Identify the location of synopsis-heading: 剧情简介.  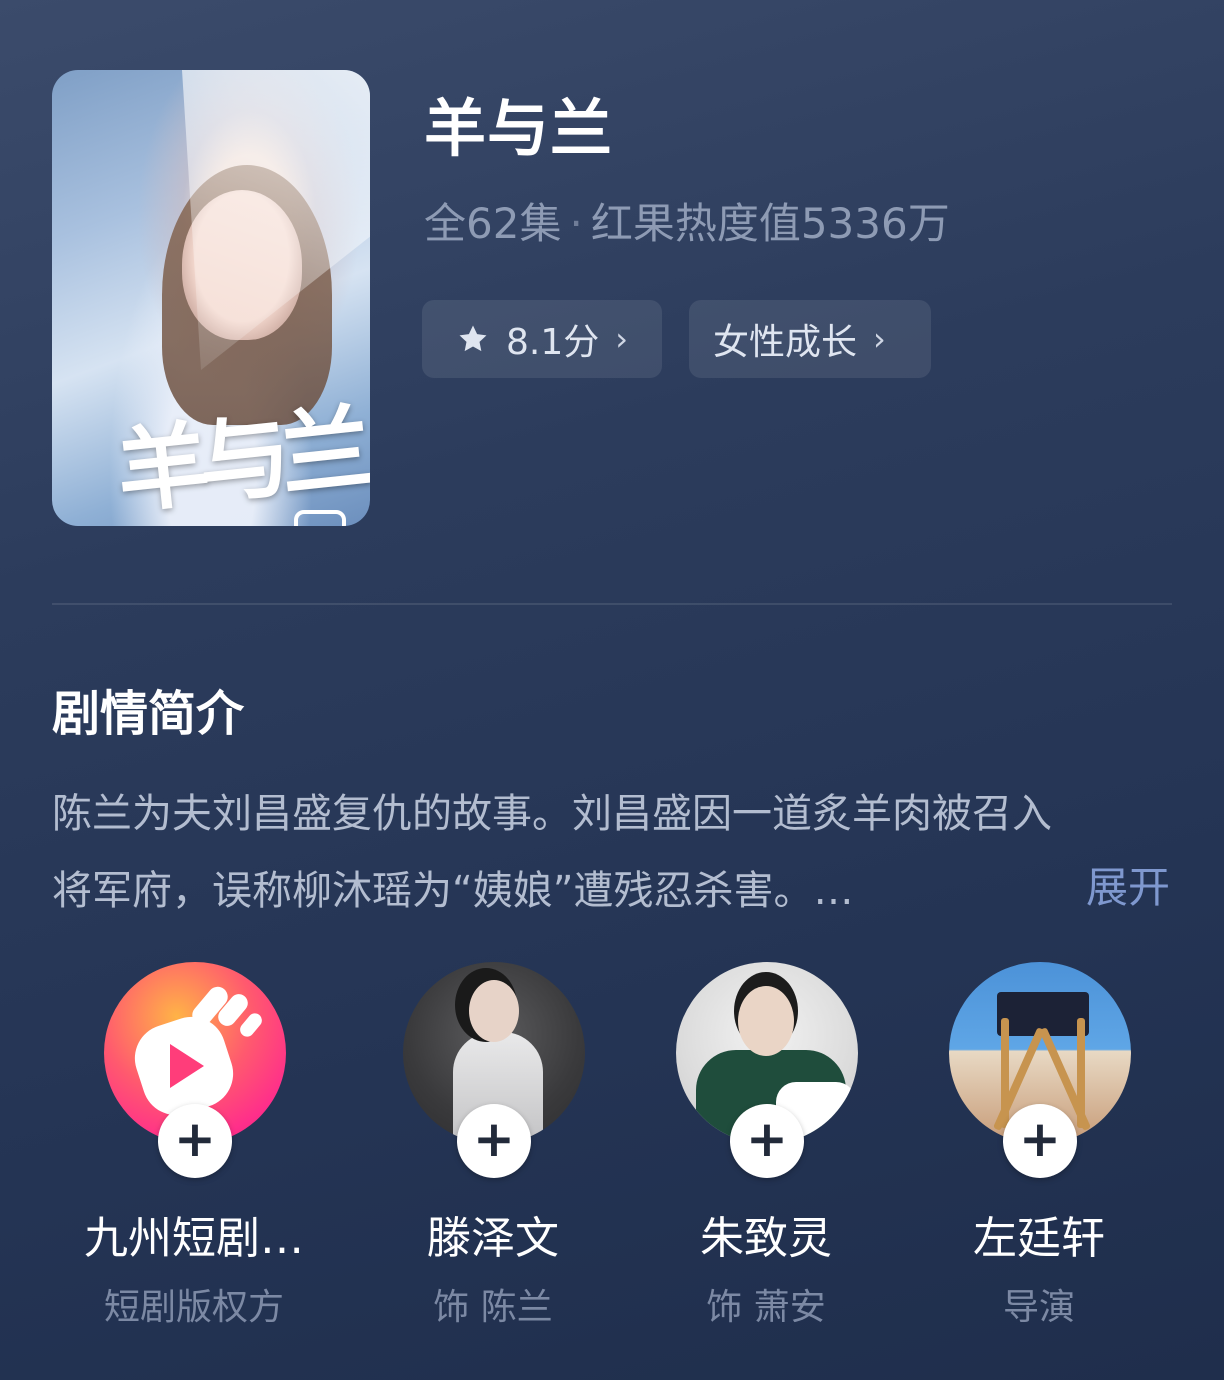
(148, 714).